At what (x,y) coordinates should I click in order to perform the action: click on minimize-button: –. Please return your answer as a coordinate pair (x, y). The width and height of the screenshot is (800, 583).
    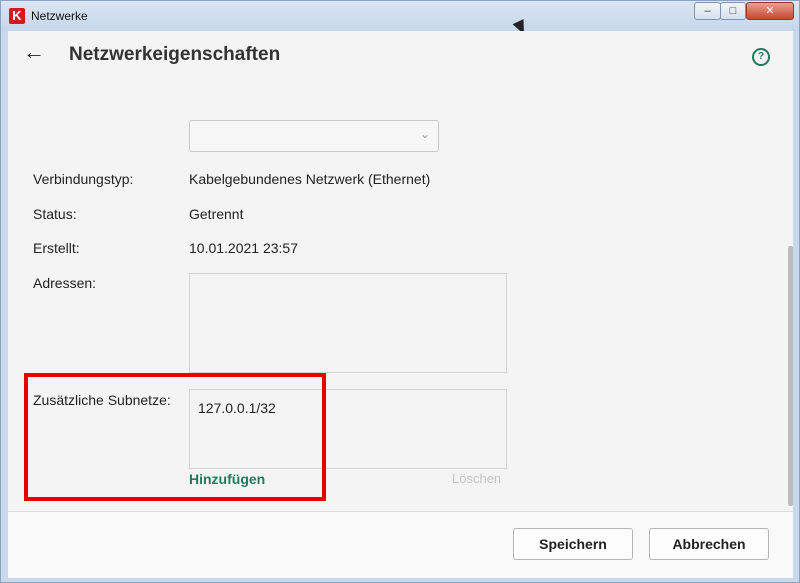
    Looking at the image, I should click on (707, 11).